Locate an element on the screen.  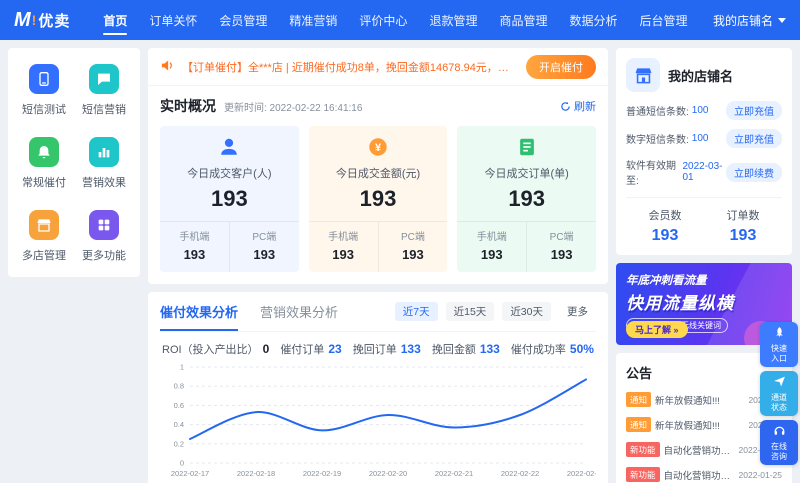
nav-item-products: 商品管理 is located at coordinates (523, 20).